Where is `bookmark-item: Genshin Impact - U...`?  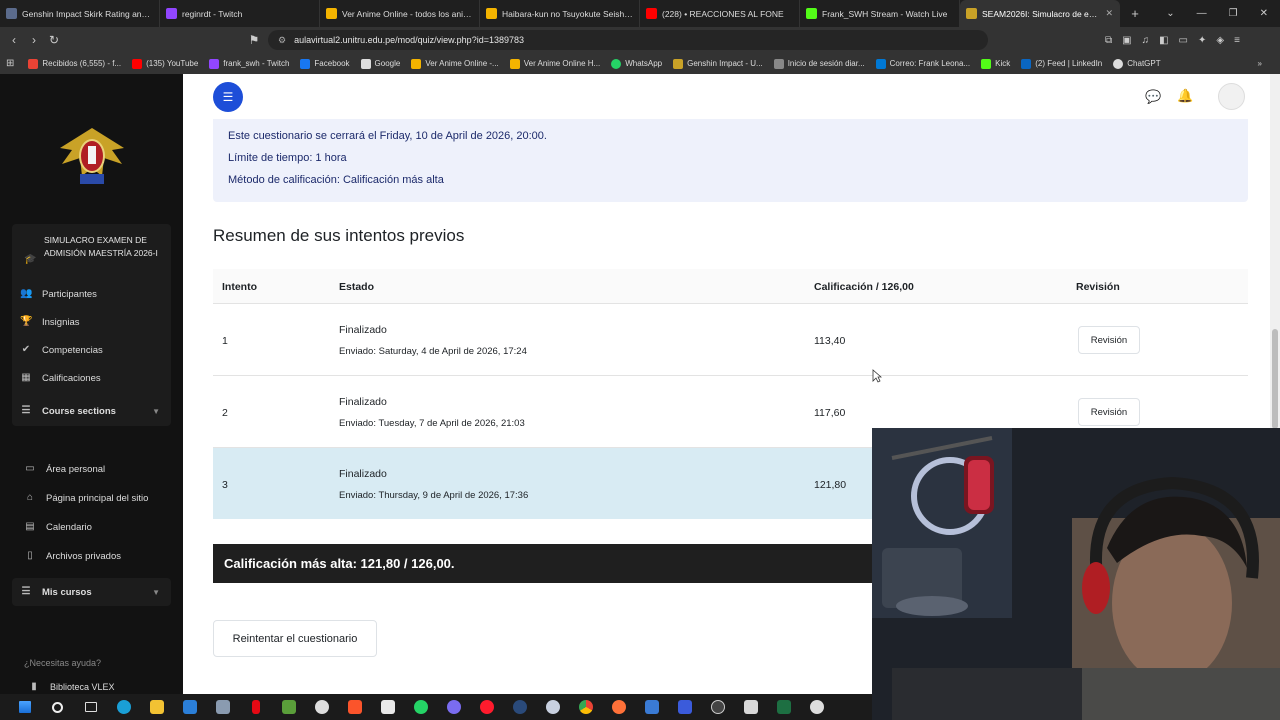
bookmark-item: Genshin Impact - U... is located at coordinates (718, 63).